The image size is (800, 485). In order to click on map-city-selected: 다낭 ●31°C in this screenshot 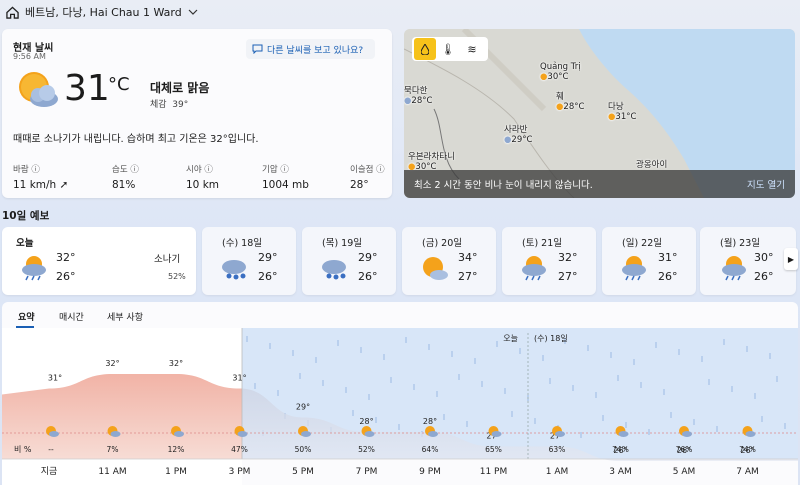, I will do `click(622, 112)`.